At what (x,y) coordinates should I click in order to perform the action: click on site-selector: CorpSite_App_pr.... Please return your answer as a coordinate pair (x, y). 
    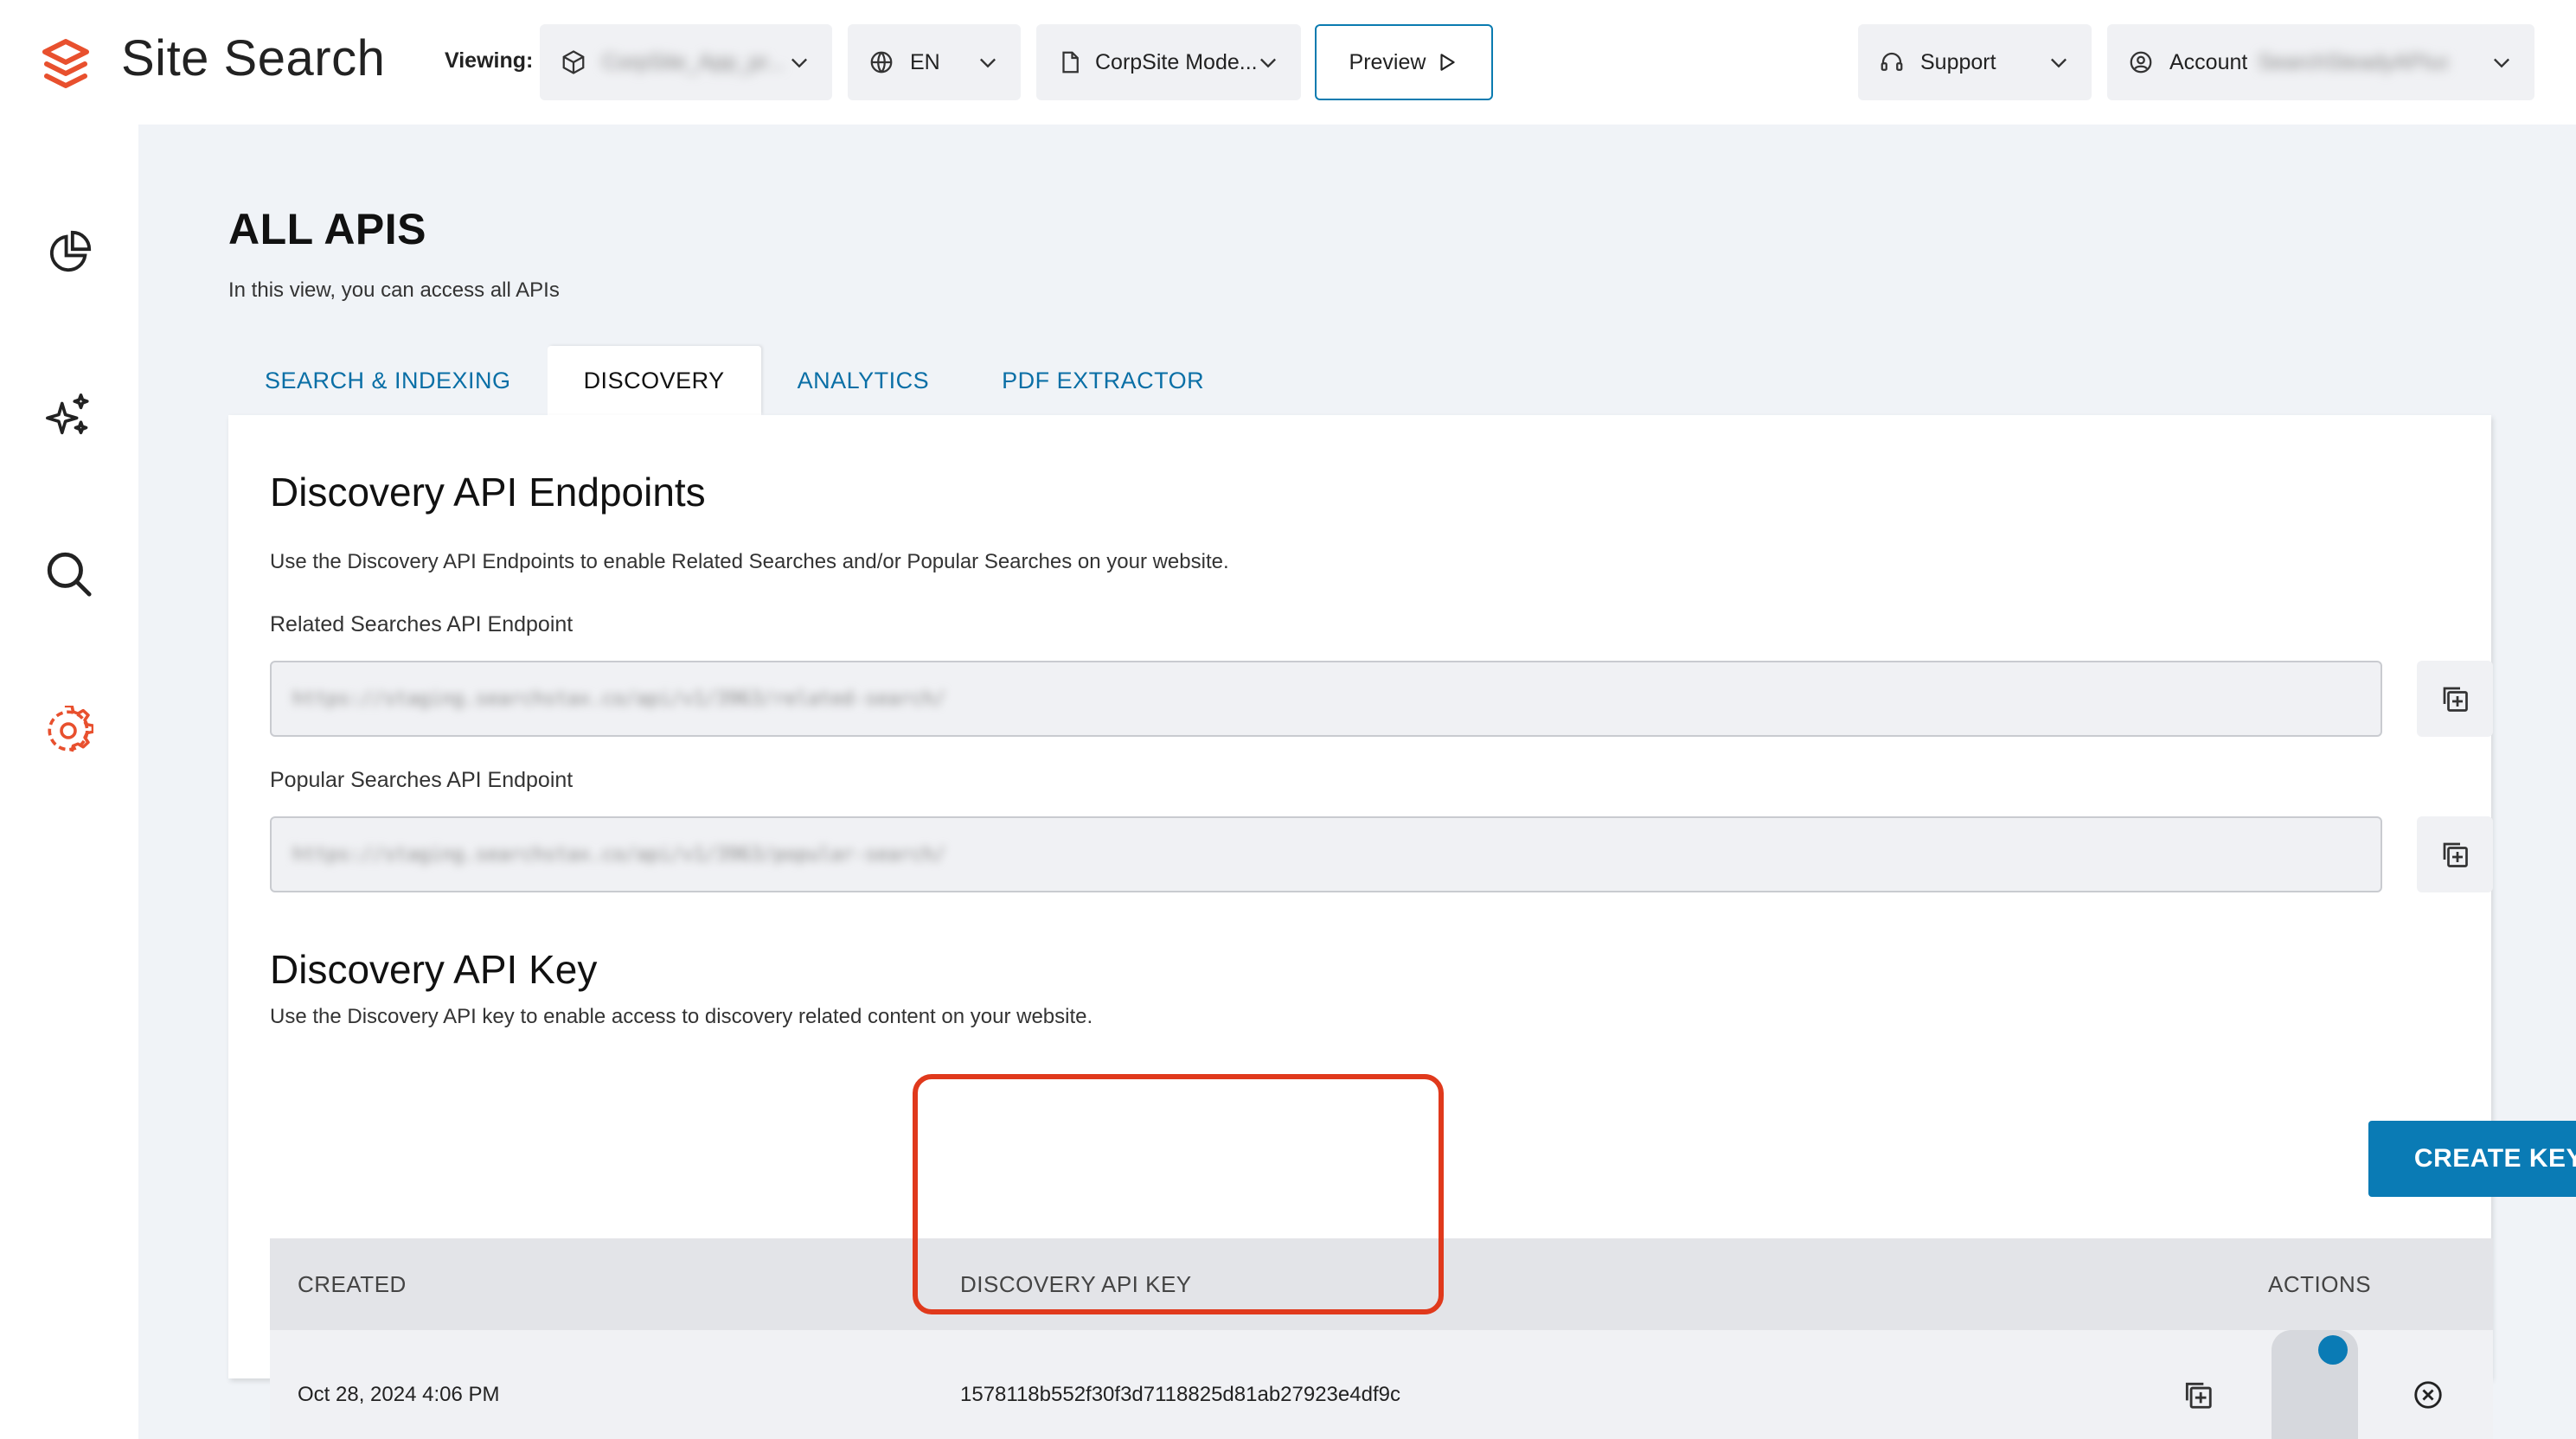
    Looking at the image, I should click on (686, 62).